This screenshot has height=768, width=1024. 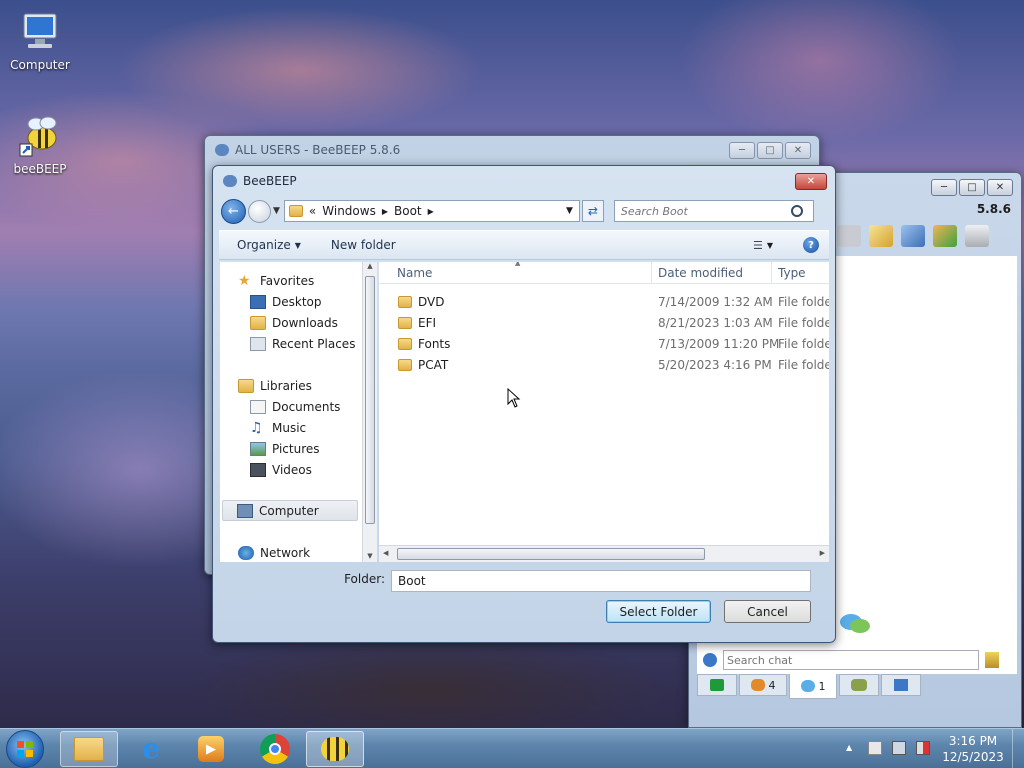 I want to click on trash-icon, so click(x=977, y=236).